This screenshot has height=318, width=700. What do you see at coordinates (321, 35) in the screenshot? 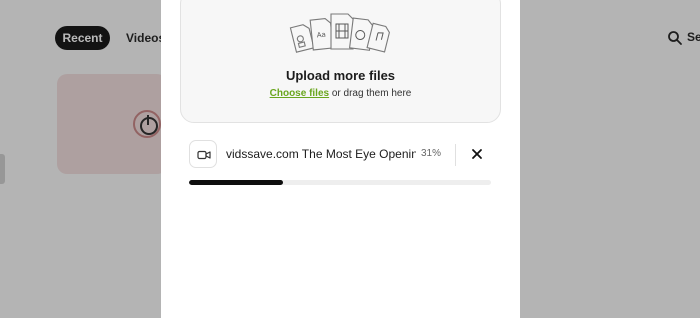
I see `svg-text: Aa` at bounding box center [321, 35].